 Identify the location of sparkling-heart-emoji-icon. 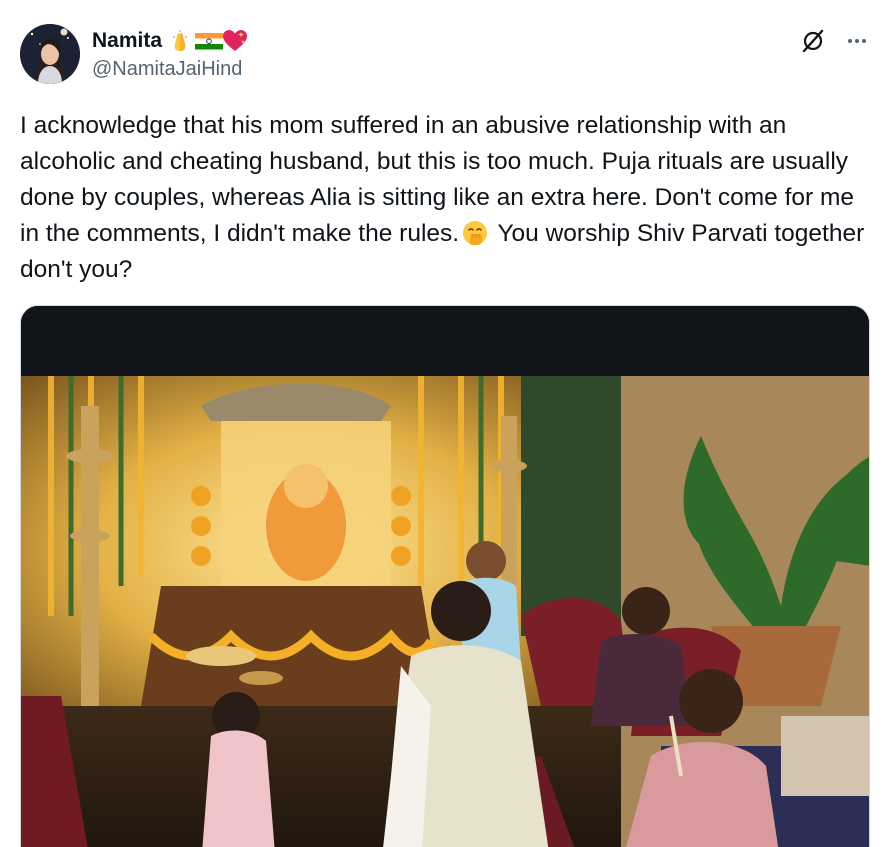
(235, 41).